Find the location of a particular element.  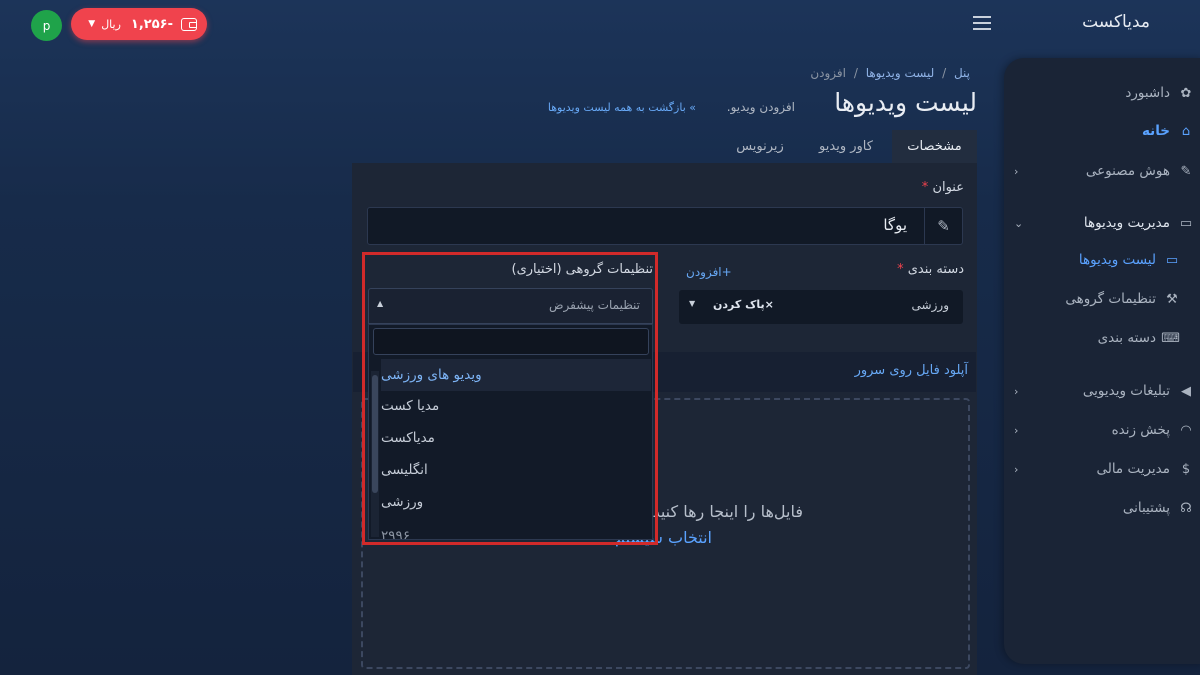

sidebar-item-label: مدیریت ویدیوها is located at coordinates (1126, 223).